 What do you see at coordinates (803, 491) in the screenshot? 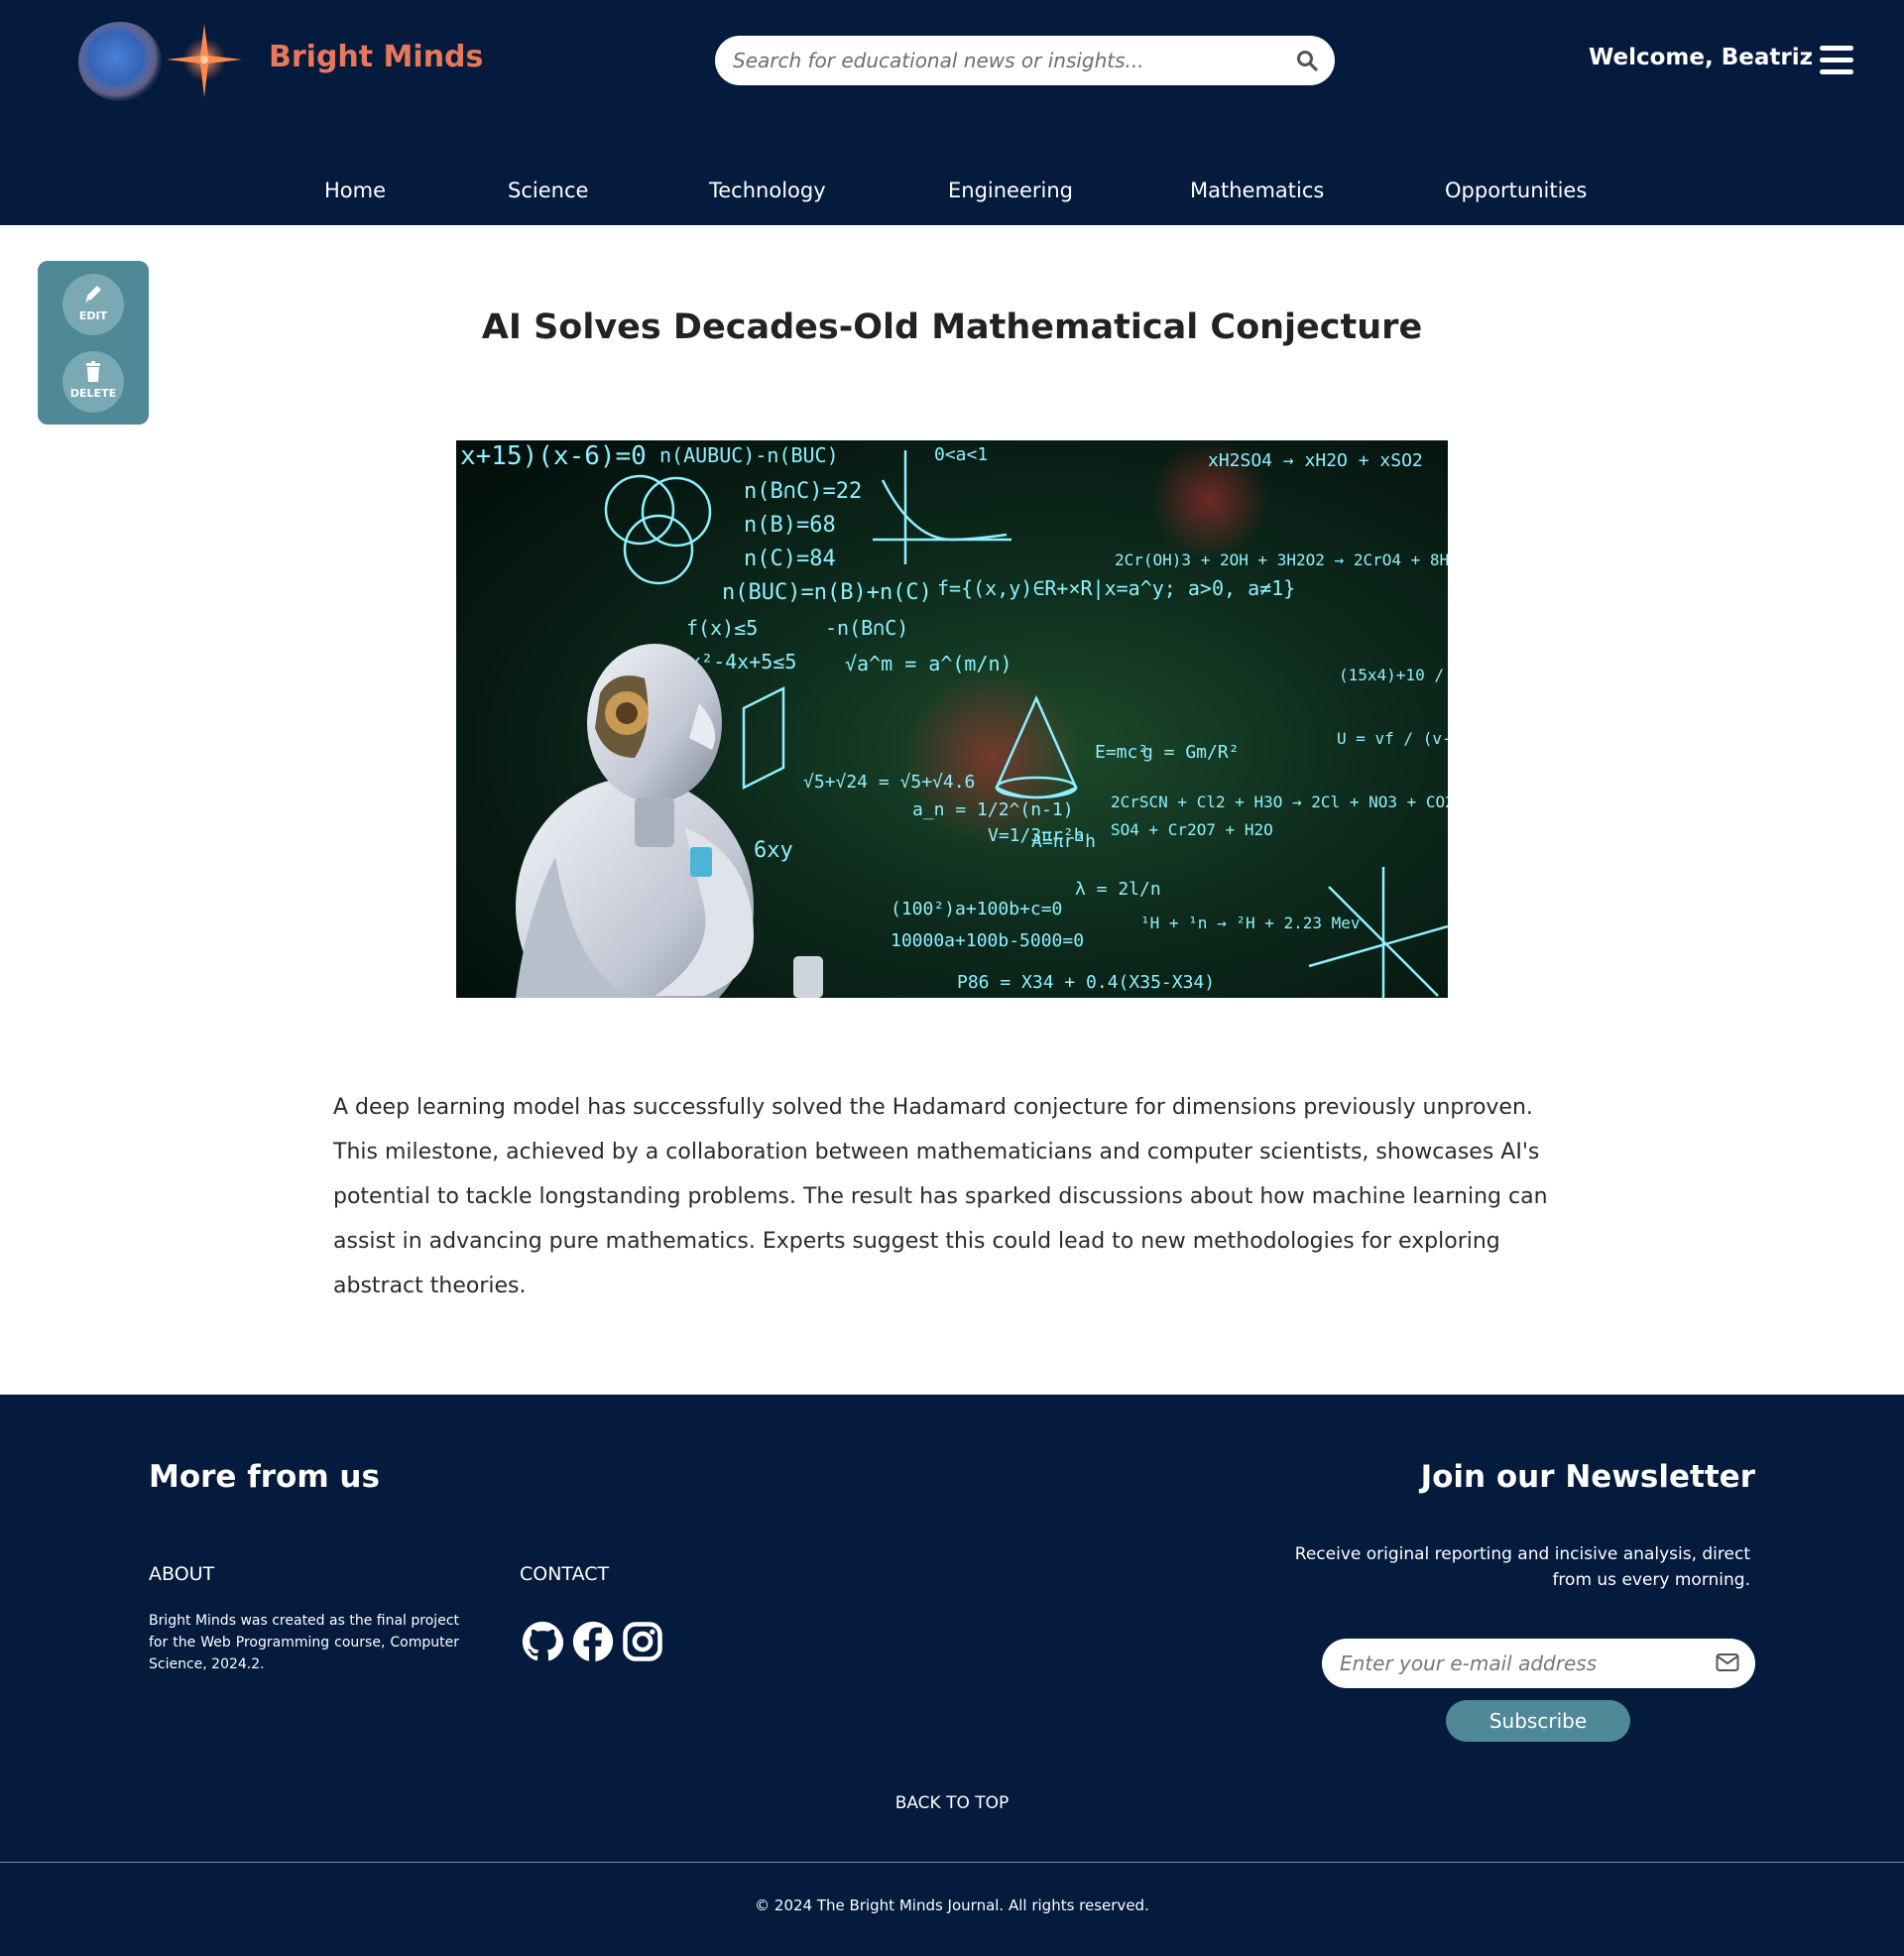
I see `hero-formula: n(B∩C)=22` at bounding box center [803, 491].